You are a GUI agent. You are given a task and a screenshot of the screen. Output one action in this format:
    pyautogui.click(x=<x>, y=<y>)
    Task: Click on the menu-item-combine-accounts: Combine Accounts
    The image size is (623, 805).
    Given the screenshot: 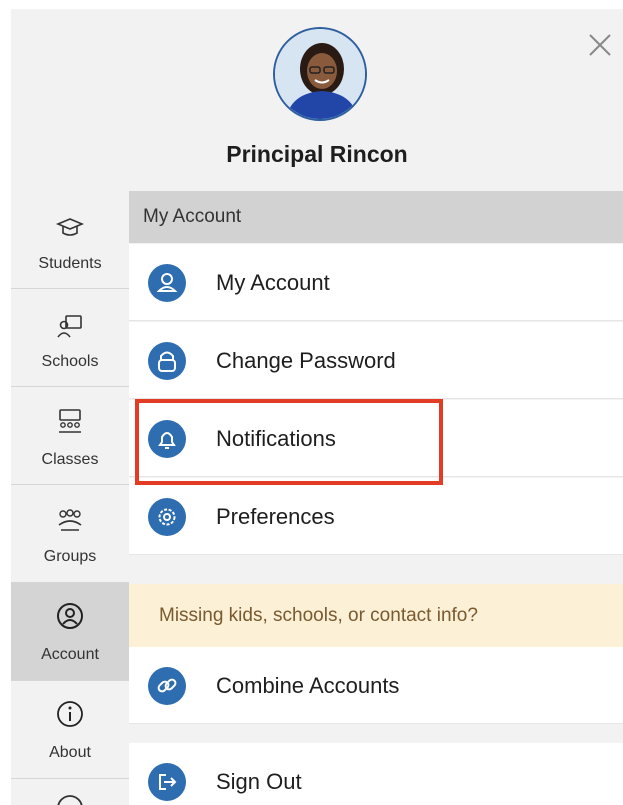 What is the action you would take?
    pyautogui.click(x=376, y=685)
    